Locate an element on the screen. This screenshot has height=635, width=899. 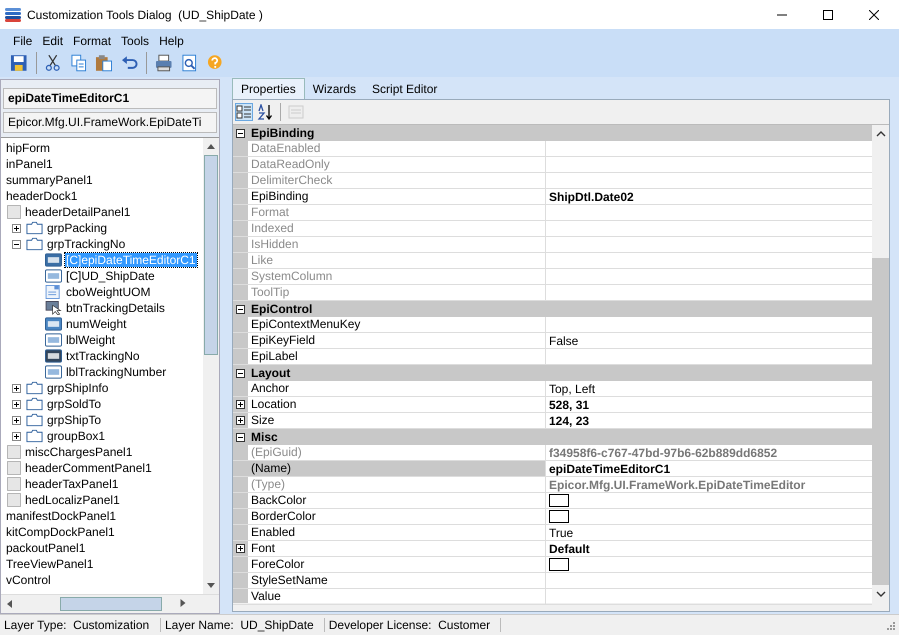
property-value: Default is located at coordinates (569, 549).